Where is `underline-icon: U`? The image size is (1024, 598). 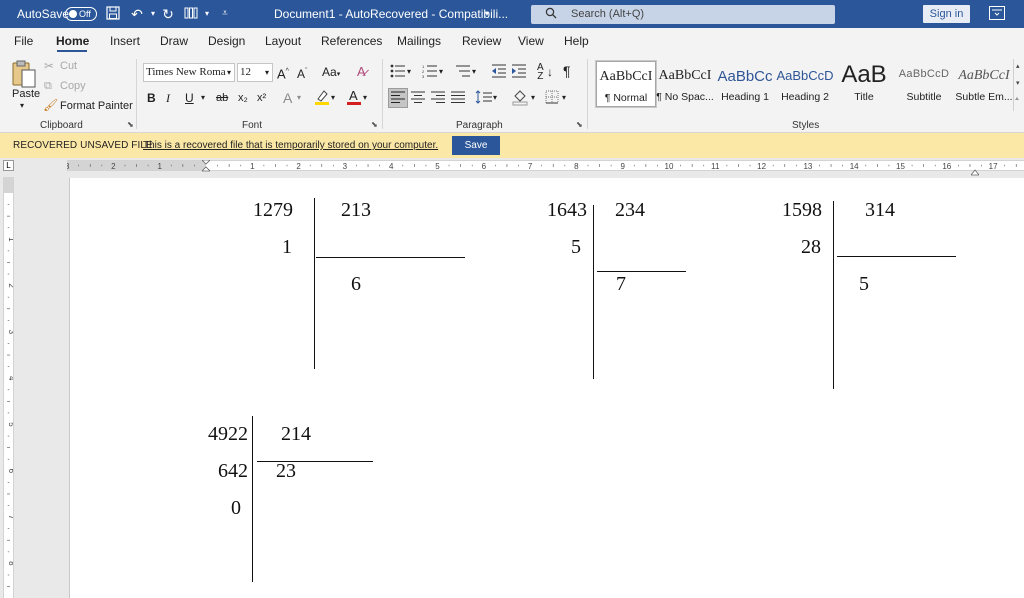
underline-icon: U is located at coordinates (189, 98).